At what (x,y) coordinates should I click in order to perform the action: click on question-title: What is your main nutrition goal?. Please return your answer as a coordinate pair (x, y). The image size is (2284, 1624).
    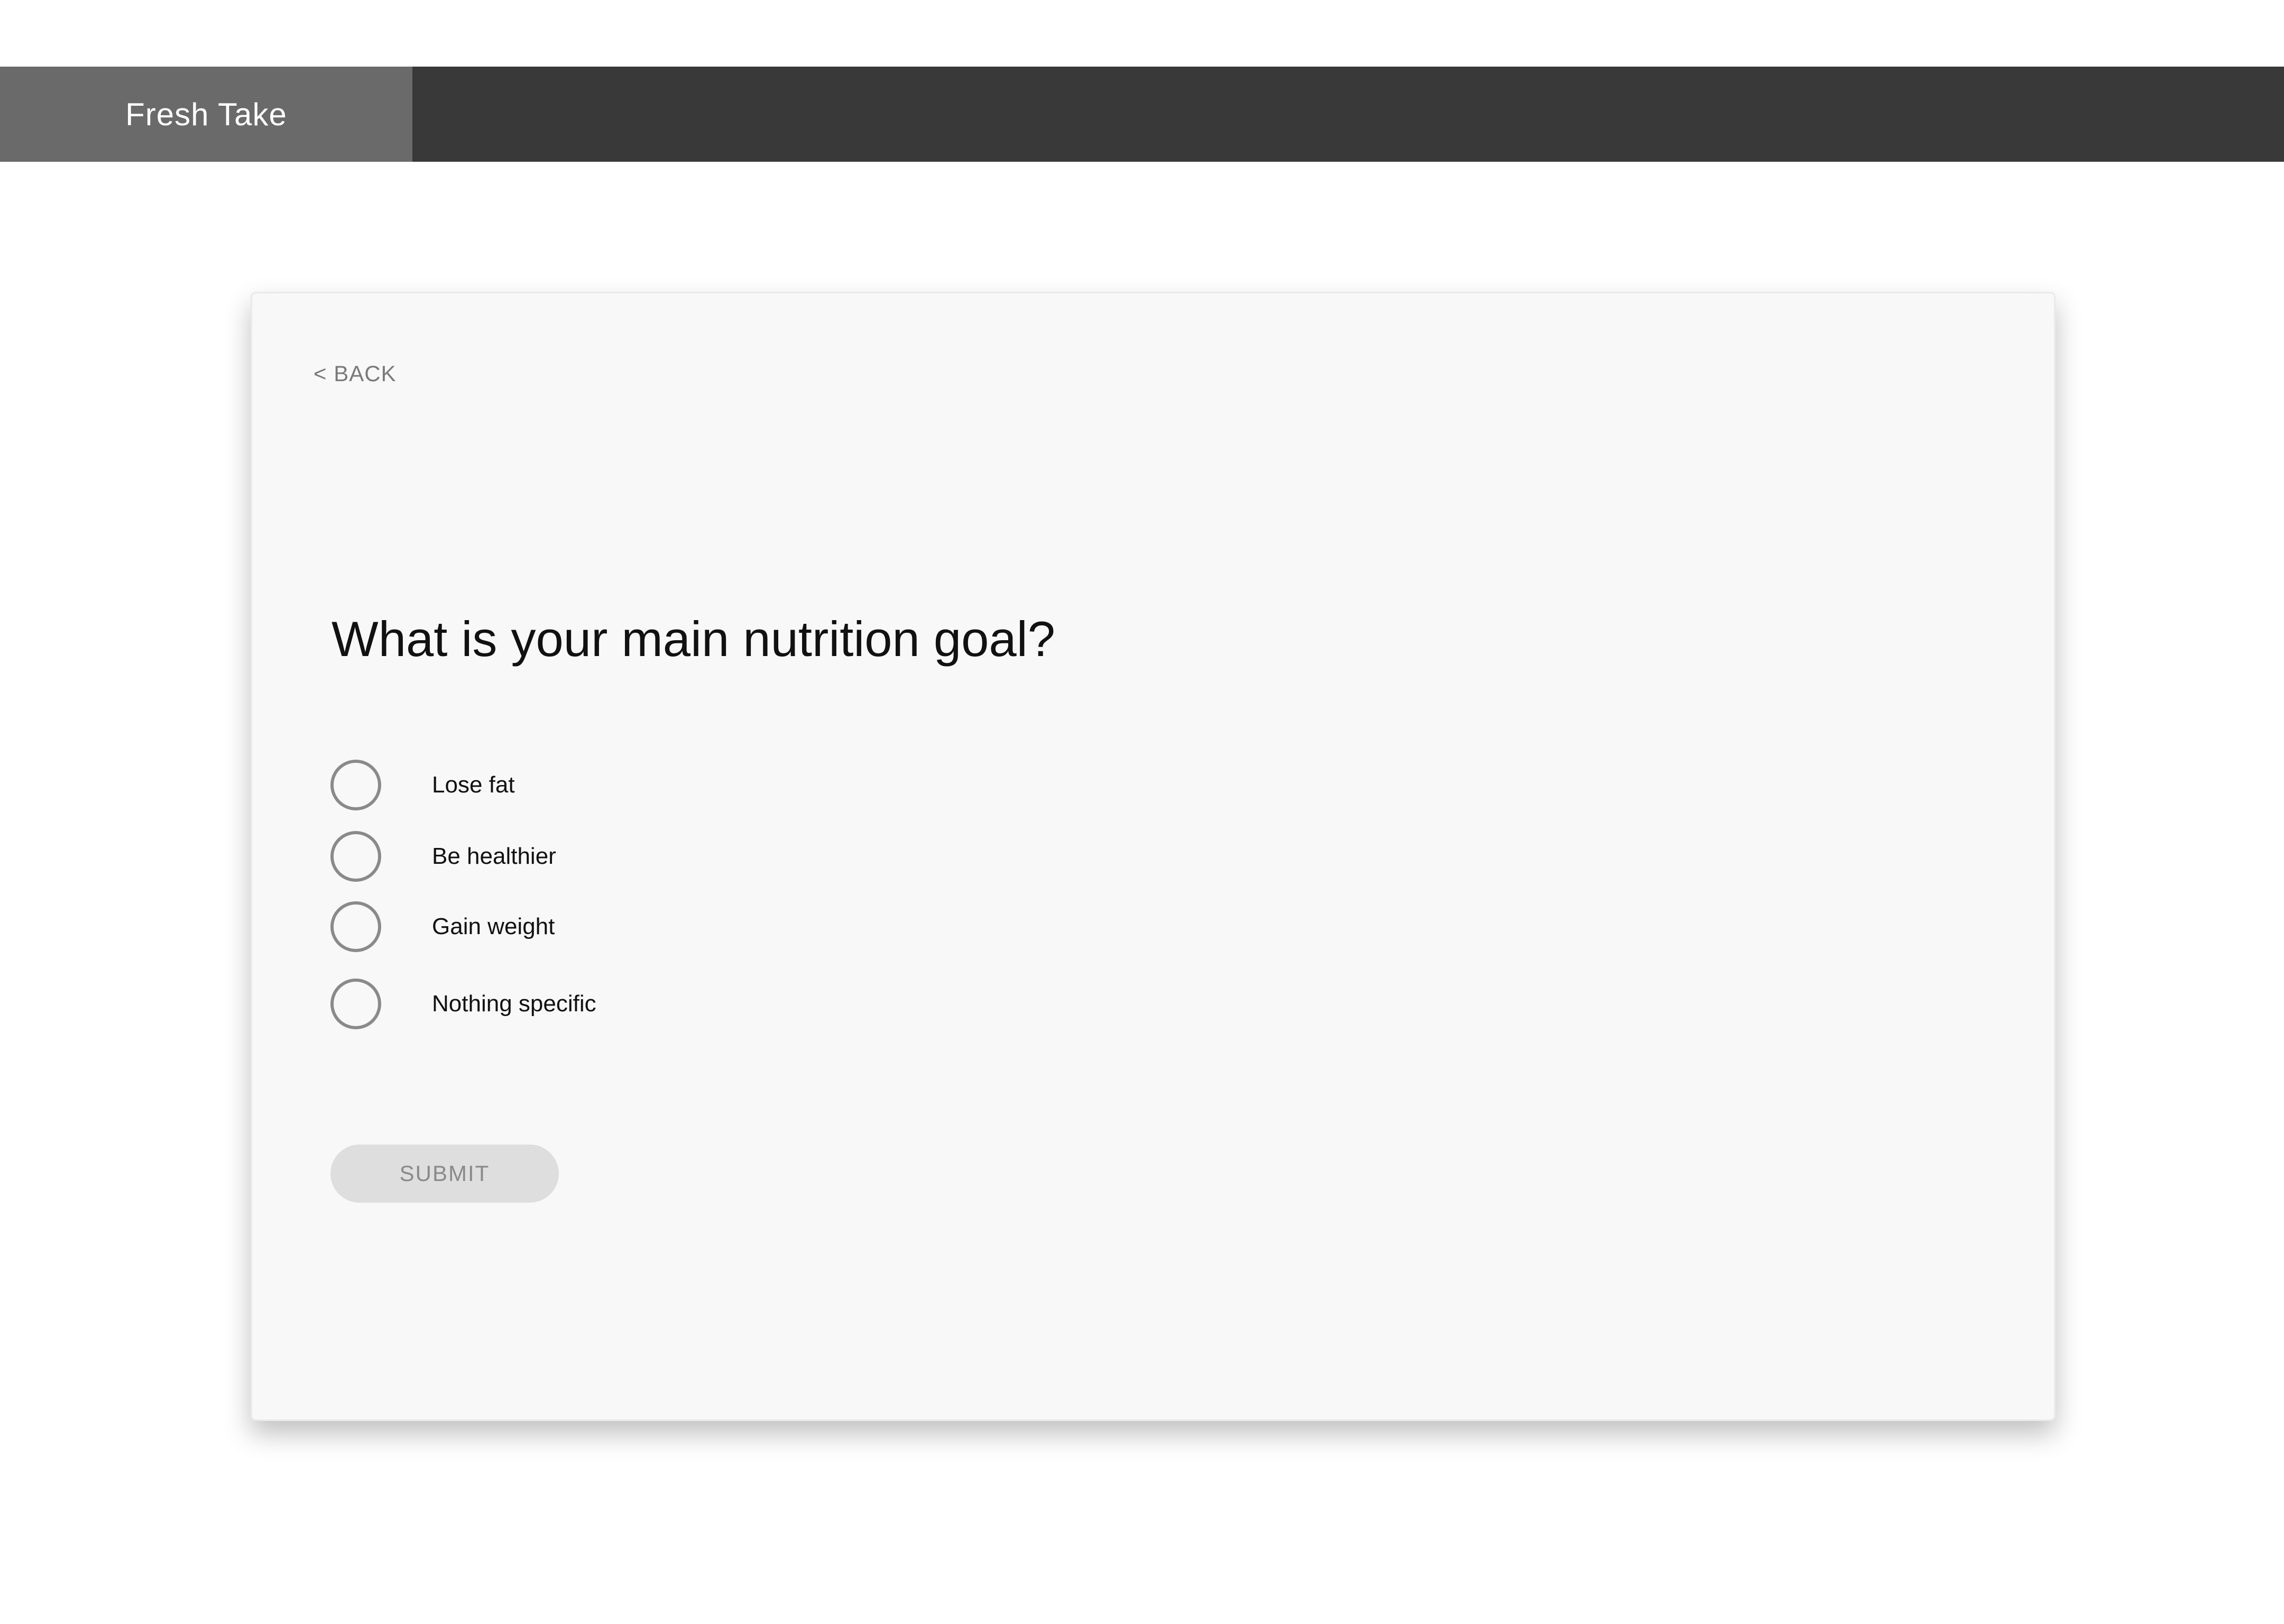
    Looking at the image, I should click on (693, 639).